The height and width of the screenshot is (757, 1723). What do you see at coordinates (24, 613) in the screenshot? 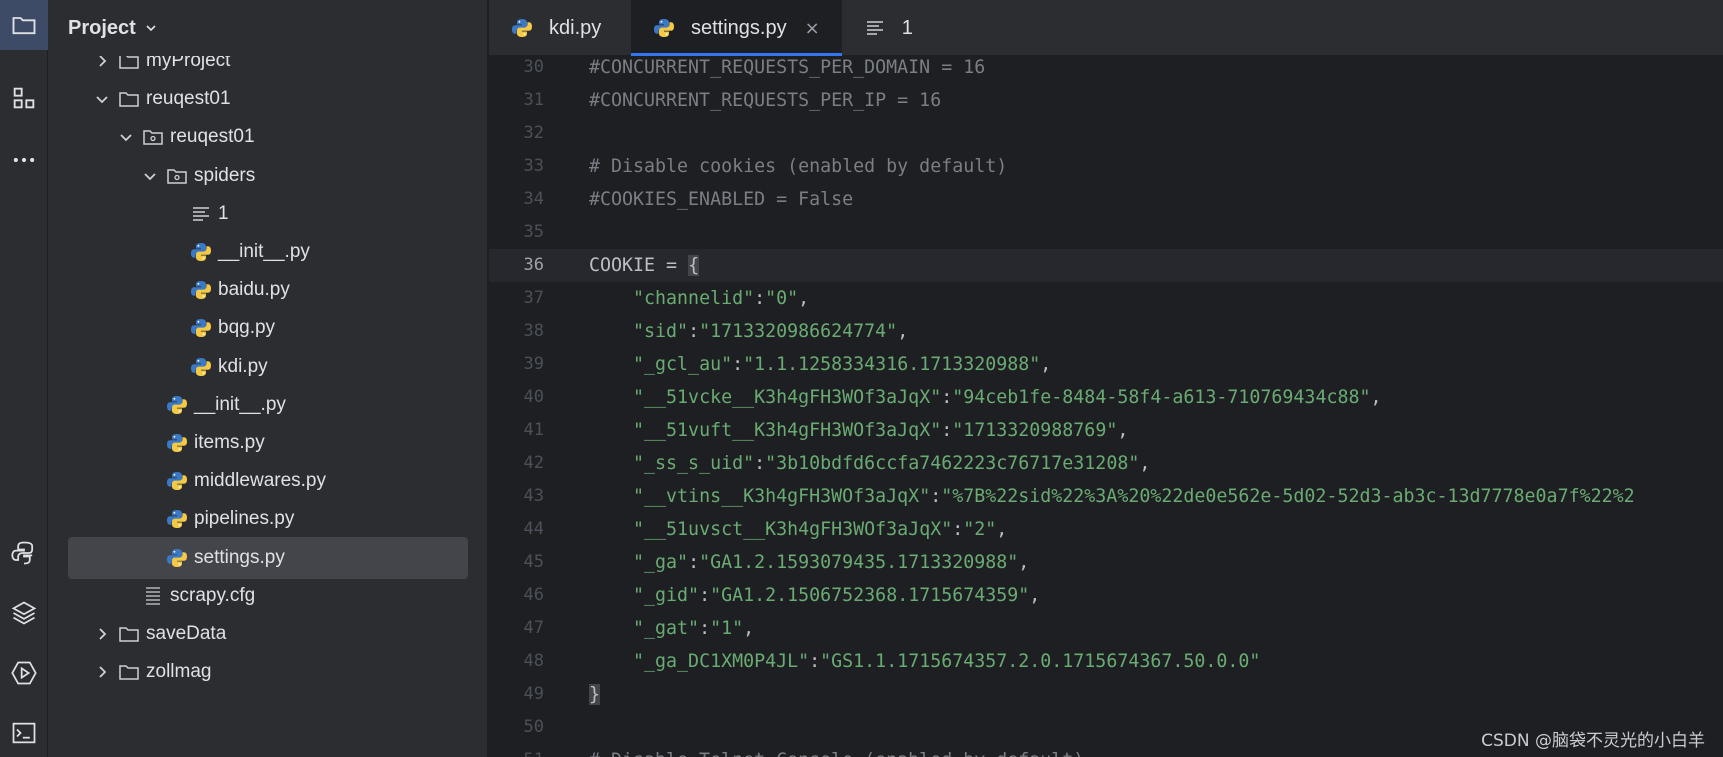
I see `python-packages-icon` at bounding box center [24, 613].